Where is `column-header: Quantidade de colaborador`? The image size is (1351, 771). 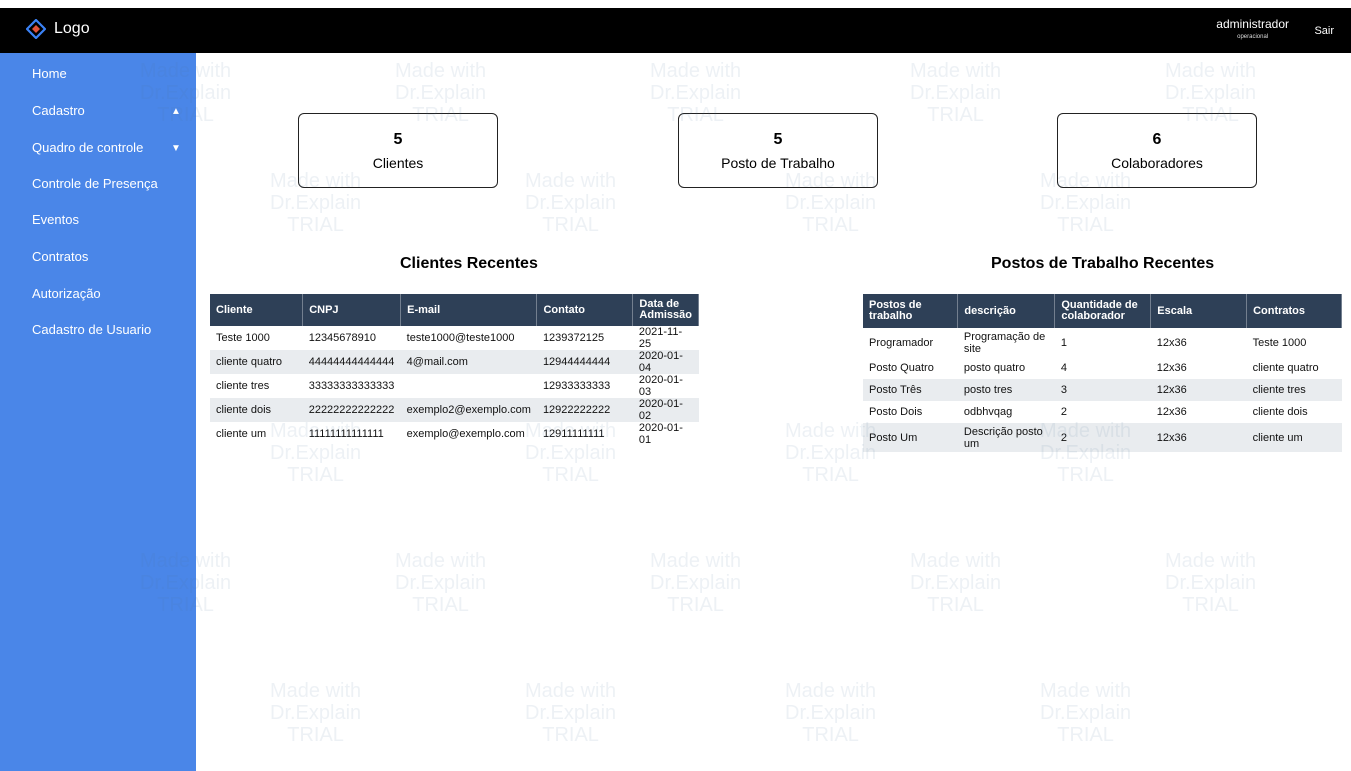 column-header: Quantidade de colaborador is located at coordinates (1103, 311).